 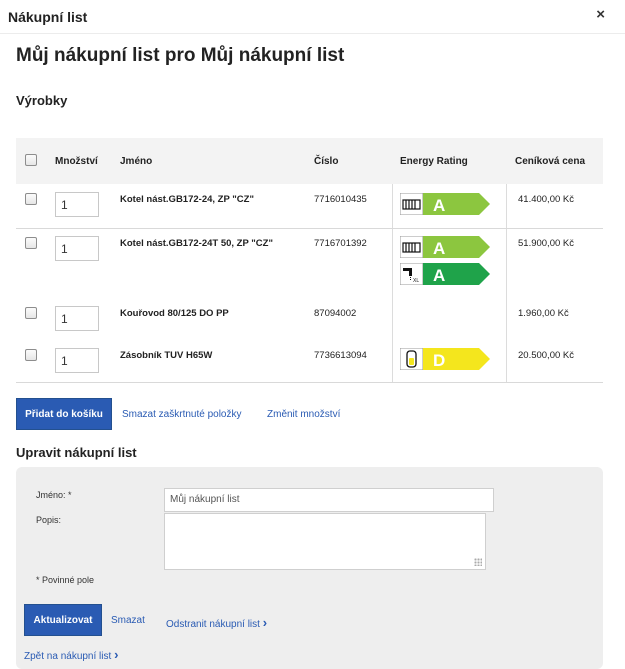 What do you see at coordinates (63, 620) in the screenshot?
I see `update-button: Aktualizovat` at bounding box center [63, 620].